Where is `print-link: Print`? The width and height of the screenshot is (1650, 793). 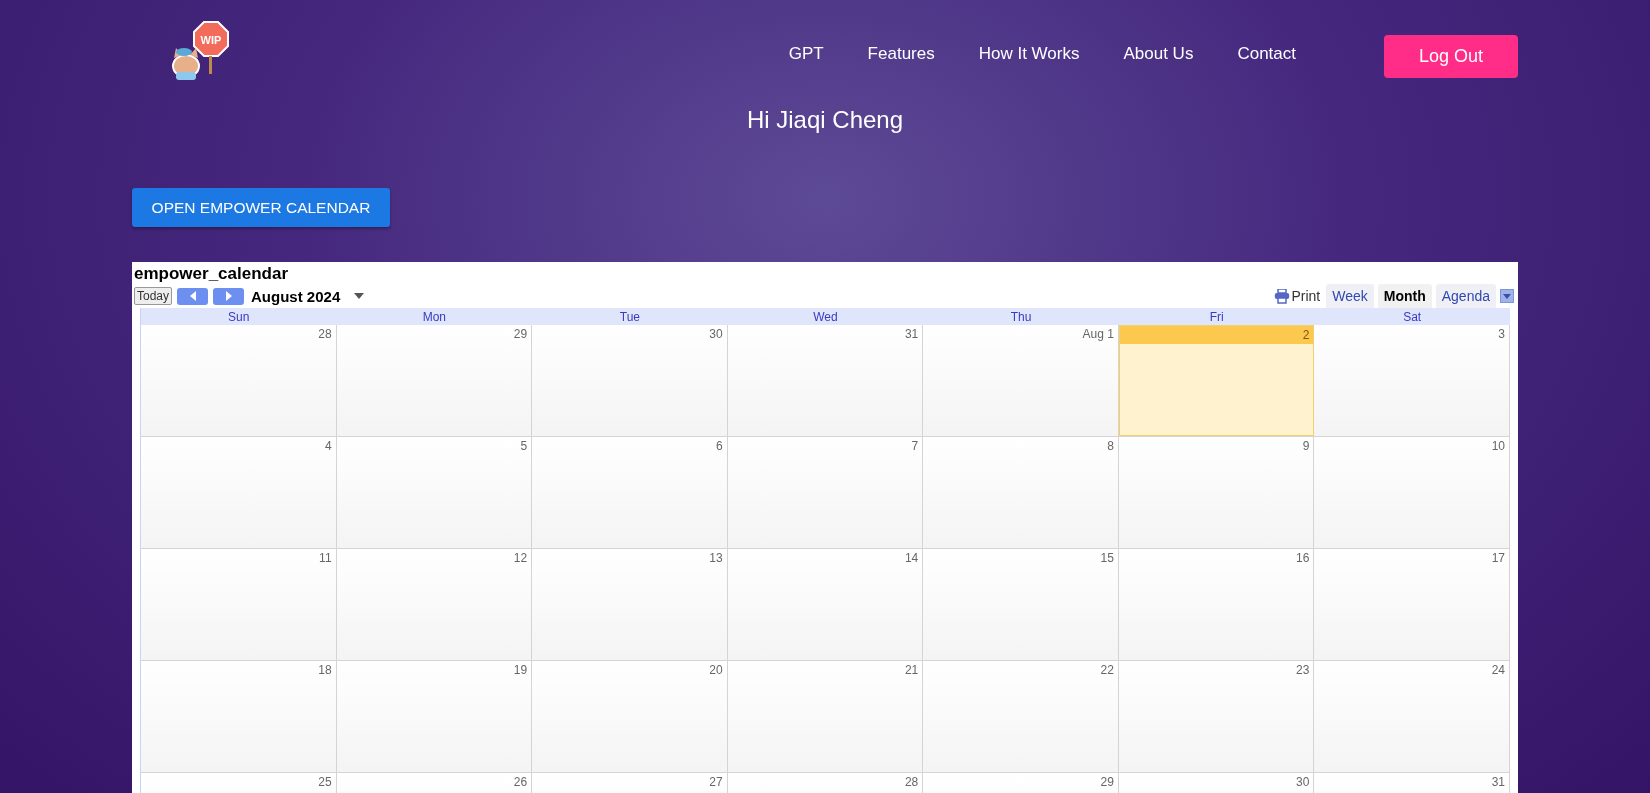
print-link: Print is located at coordinates (1297, 296).